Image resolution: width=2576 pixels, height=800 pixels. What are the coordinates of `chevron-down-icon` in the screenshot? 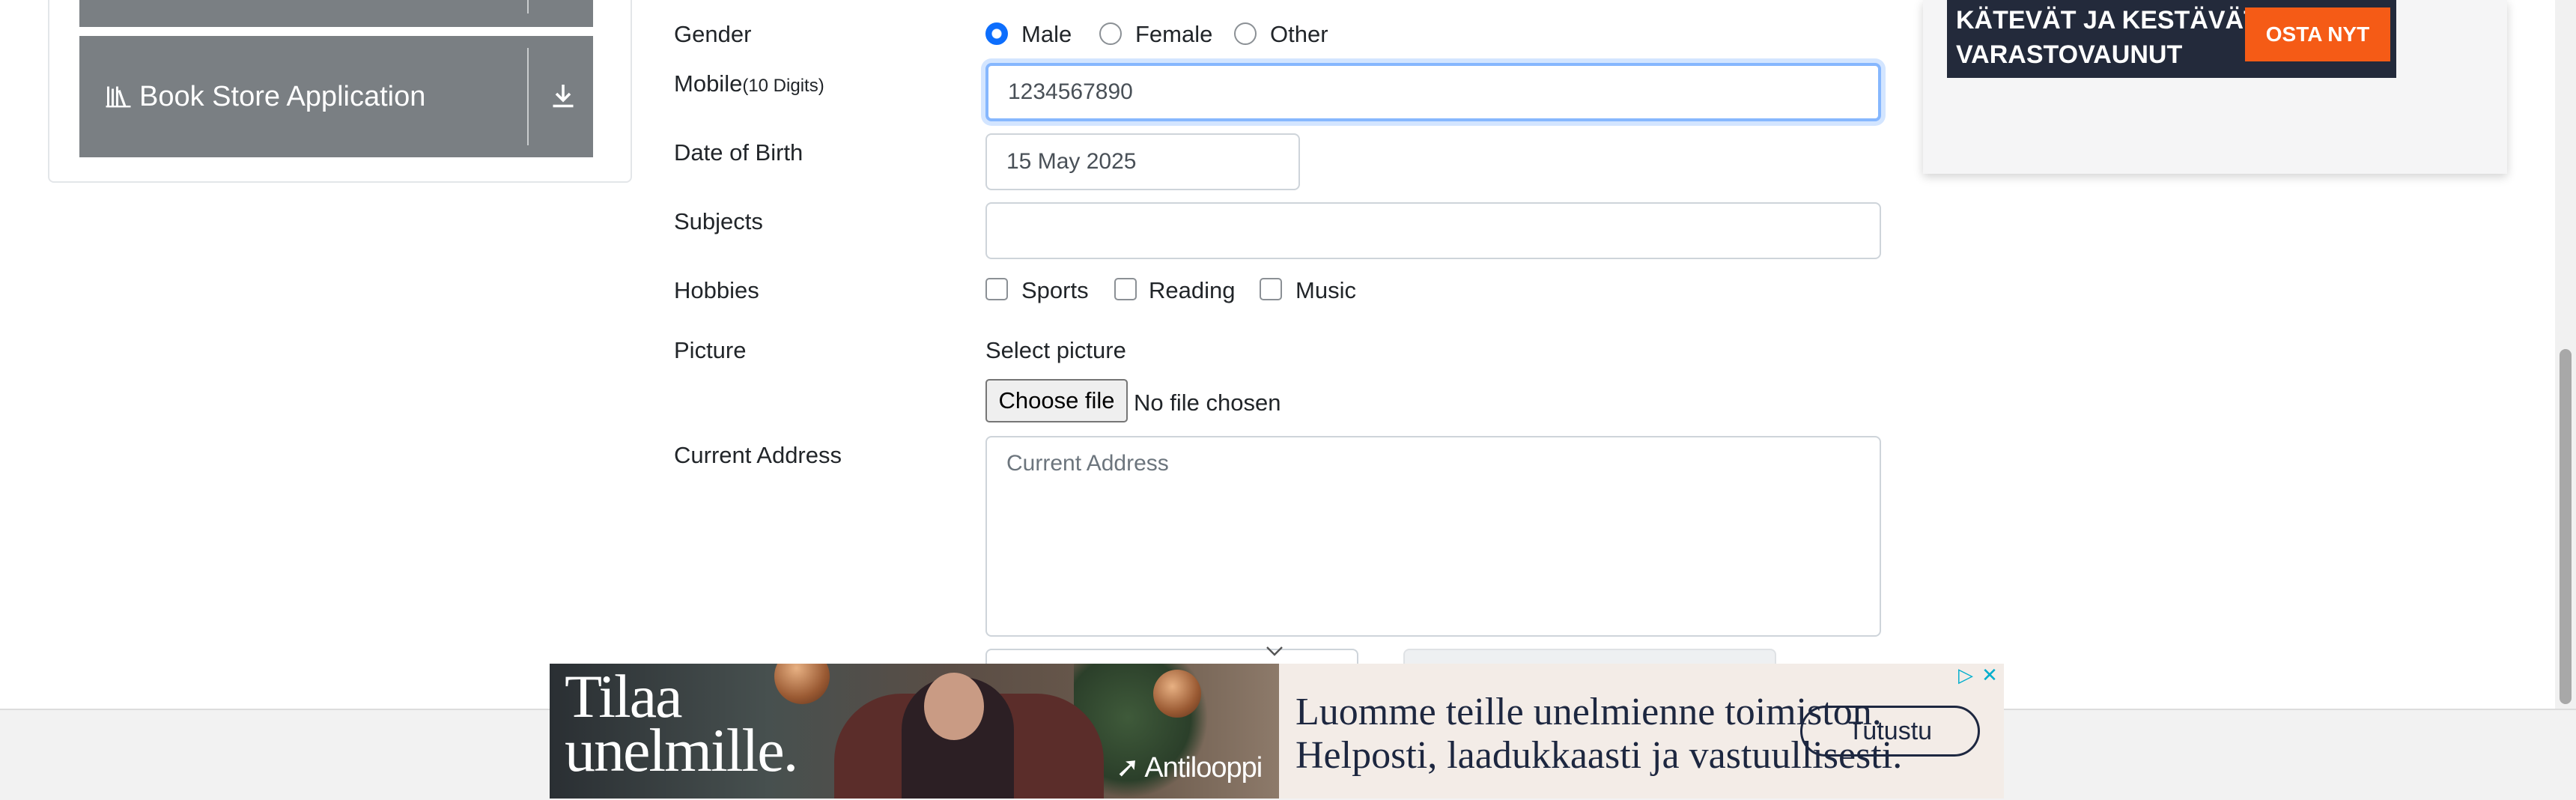 It's located at (1275, 652).